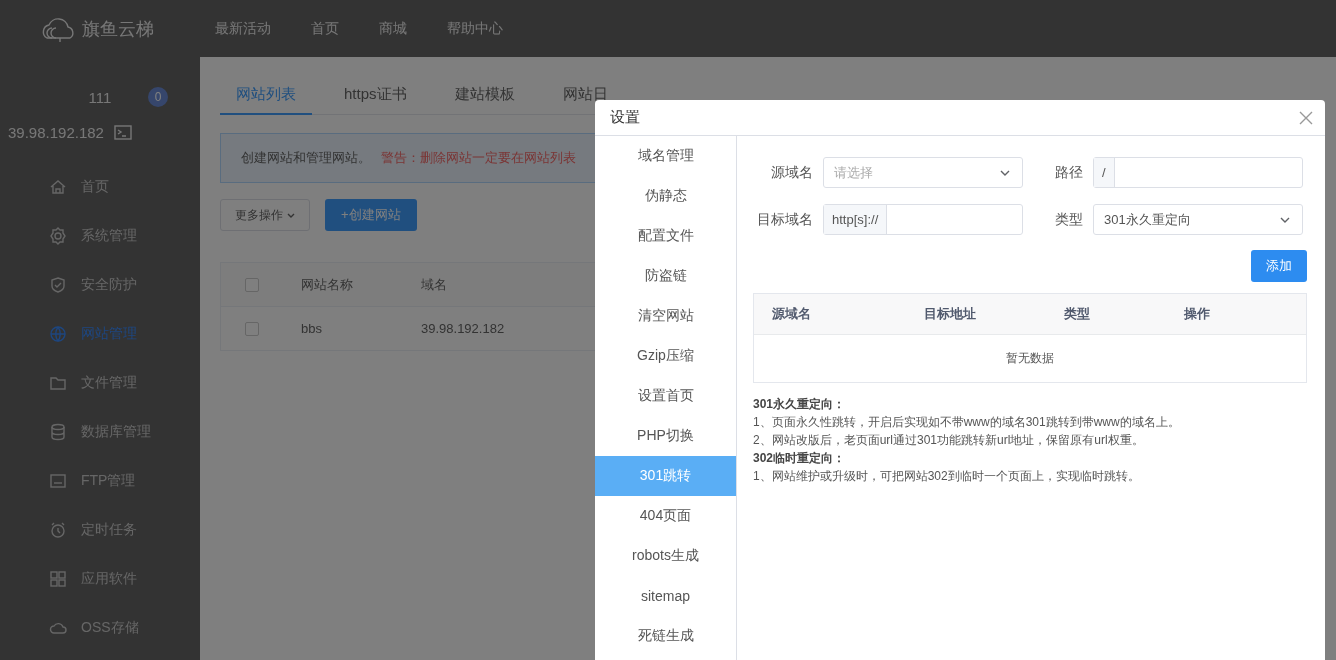 This screenshot has width=1336, height=660. Describe the element at coordinates (665, 396) in the screenshot. I see `settings-nav-item: 设置首页` at that location.